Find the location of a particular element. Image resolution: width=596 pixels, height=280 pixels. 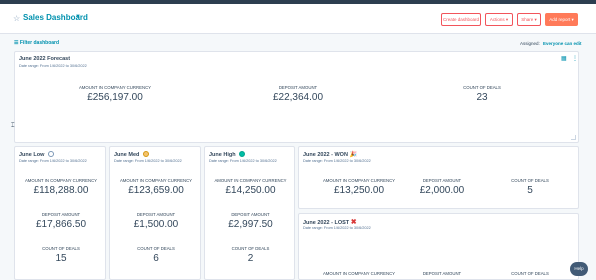

card-title-wrap: June Low is located at coordinates (36, 154).